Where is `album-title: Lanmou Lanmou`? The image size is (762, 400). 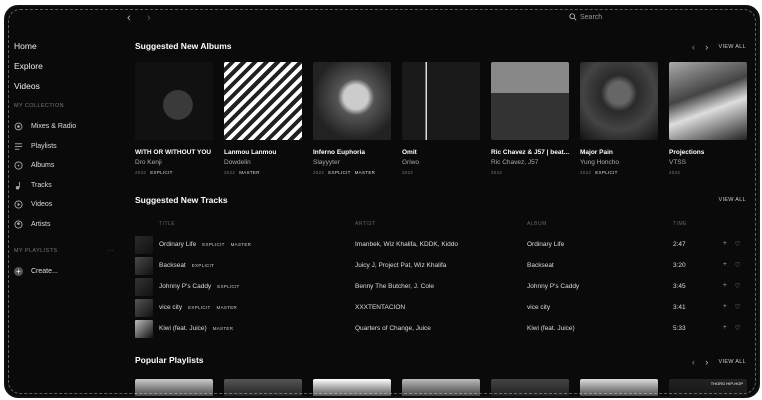 album-title: Lanmou Lanmou is located at coordinates (263, 152).